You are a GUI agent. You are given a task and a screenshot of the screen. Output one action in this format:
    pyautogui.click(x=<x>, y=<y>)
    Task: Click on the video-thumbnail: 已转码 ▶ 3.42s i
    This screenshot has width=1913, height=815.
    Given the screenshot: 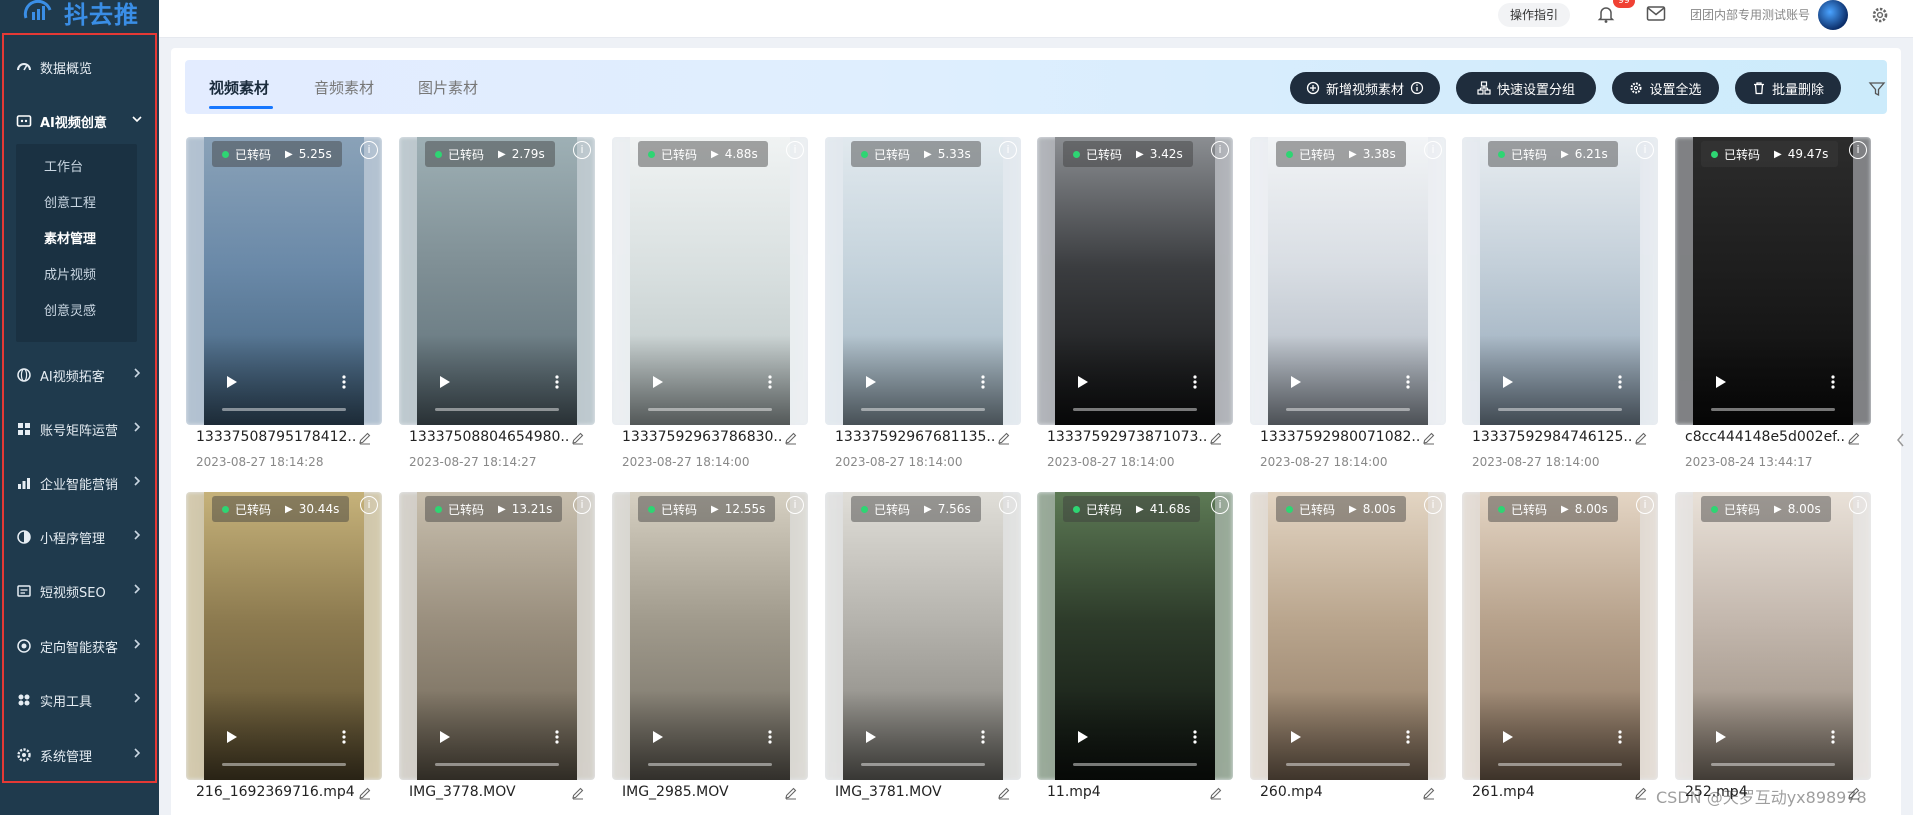 What is the action you would take?
    pyautogui.click(x=1135, y=281)
    